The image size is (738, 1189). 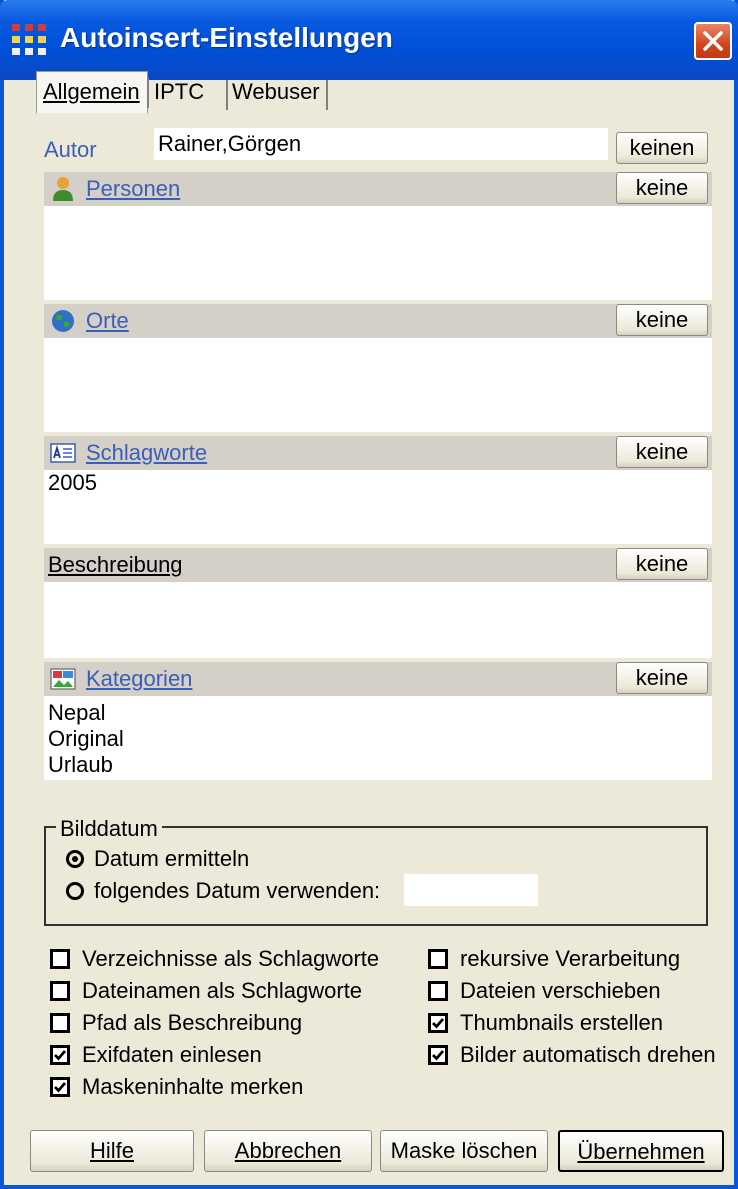 I want to click on beschreibung-label: Beschreibung, so click(x=115, y=564).